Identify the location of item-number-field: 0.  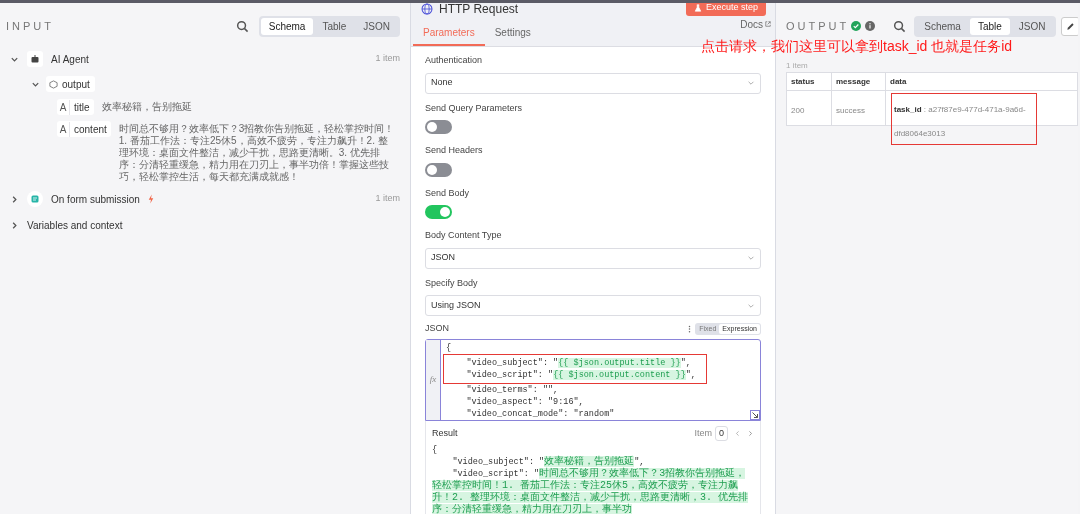
(721, 433).